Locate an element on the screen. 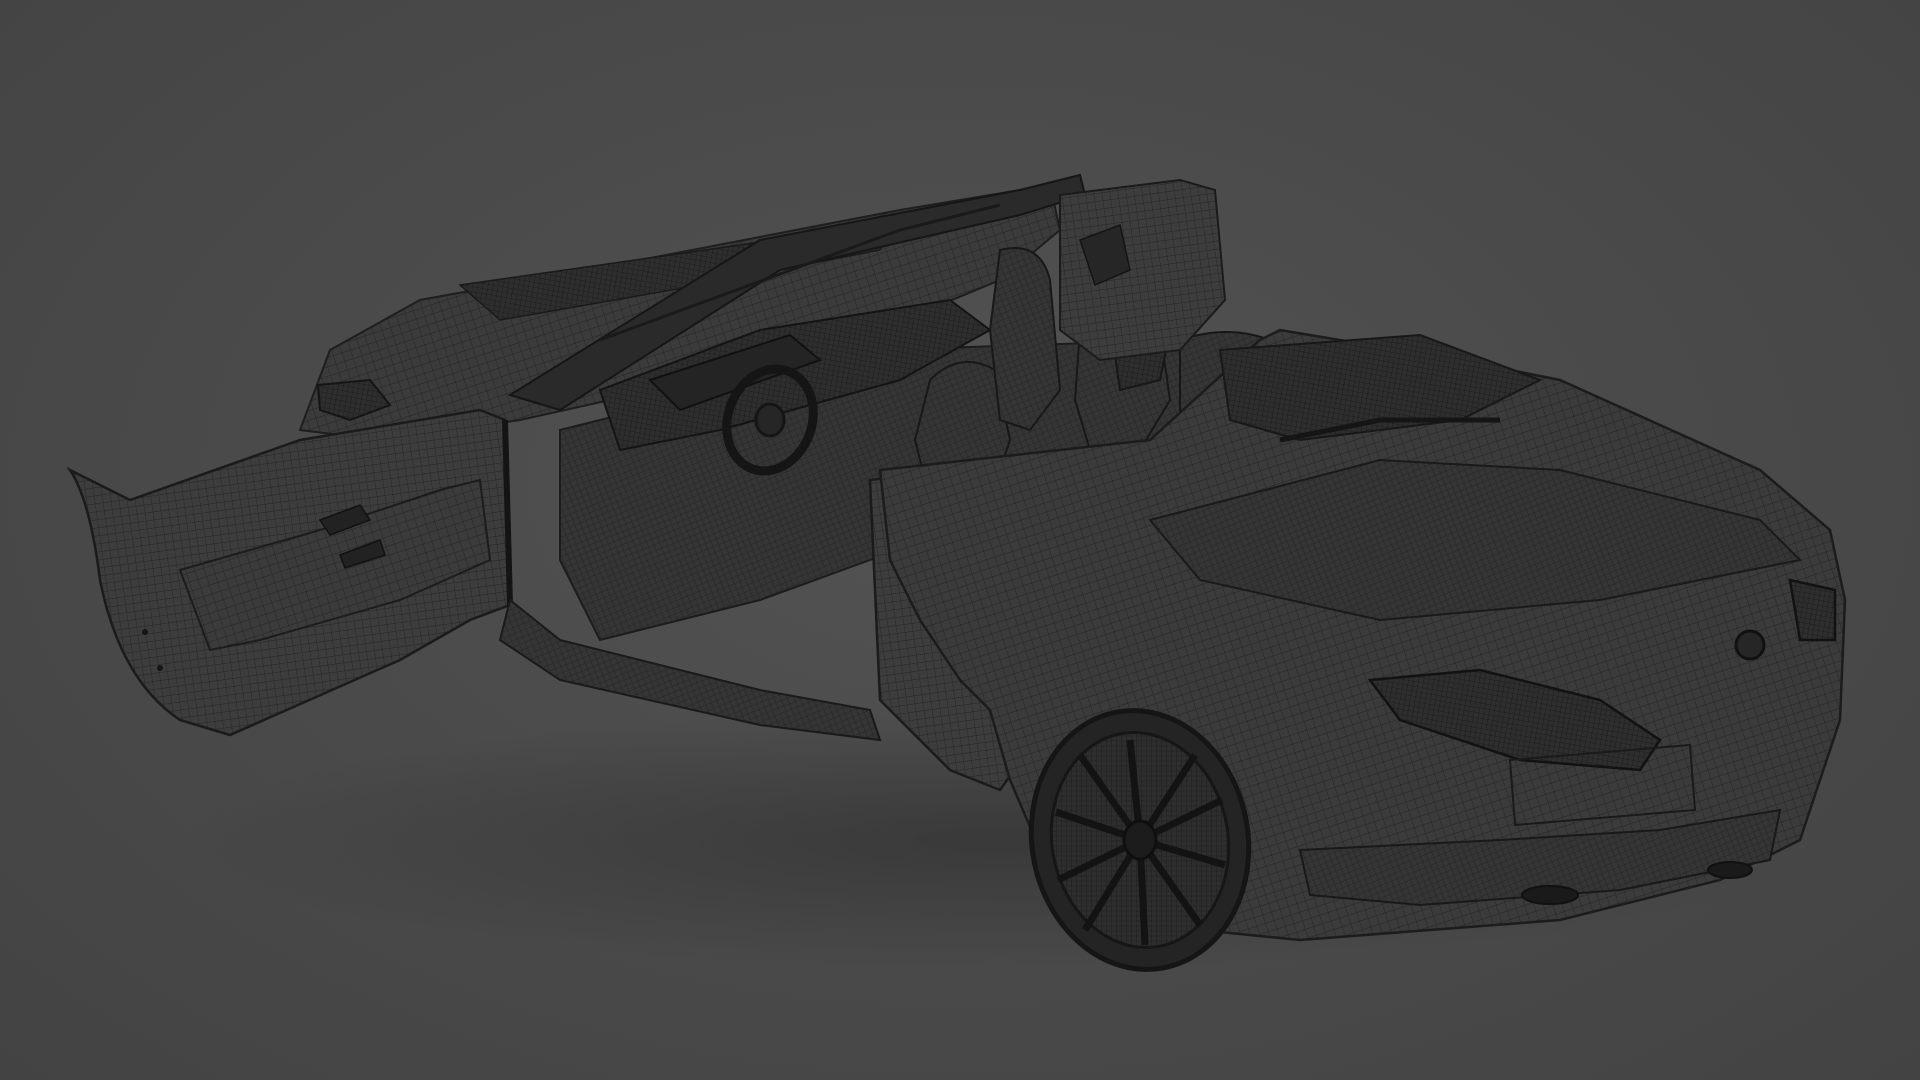  far-side-open-door is located at coordinates (1143, 270).